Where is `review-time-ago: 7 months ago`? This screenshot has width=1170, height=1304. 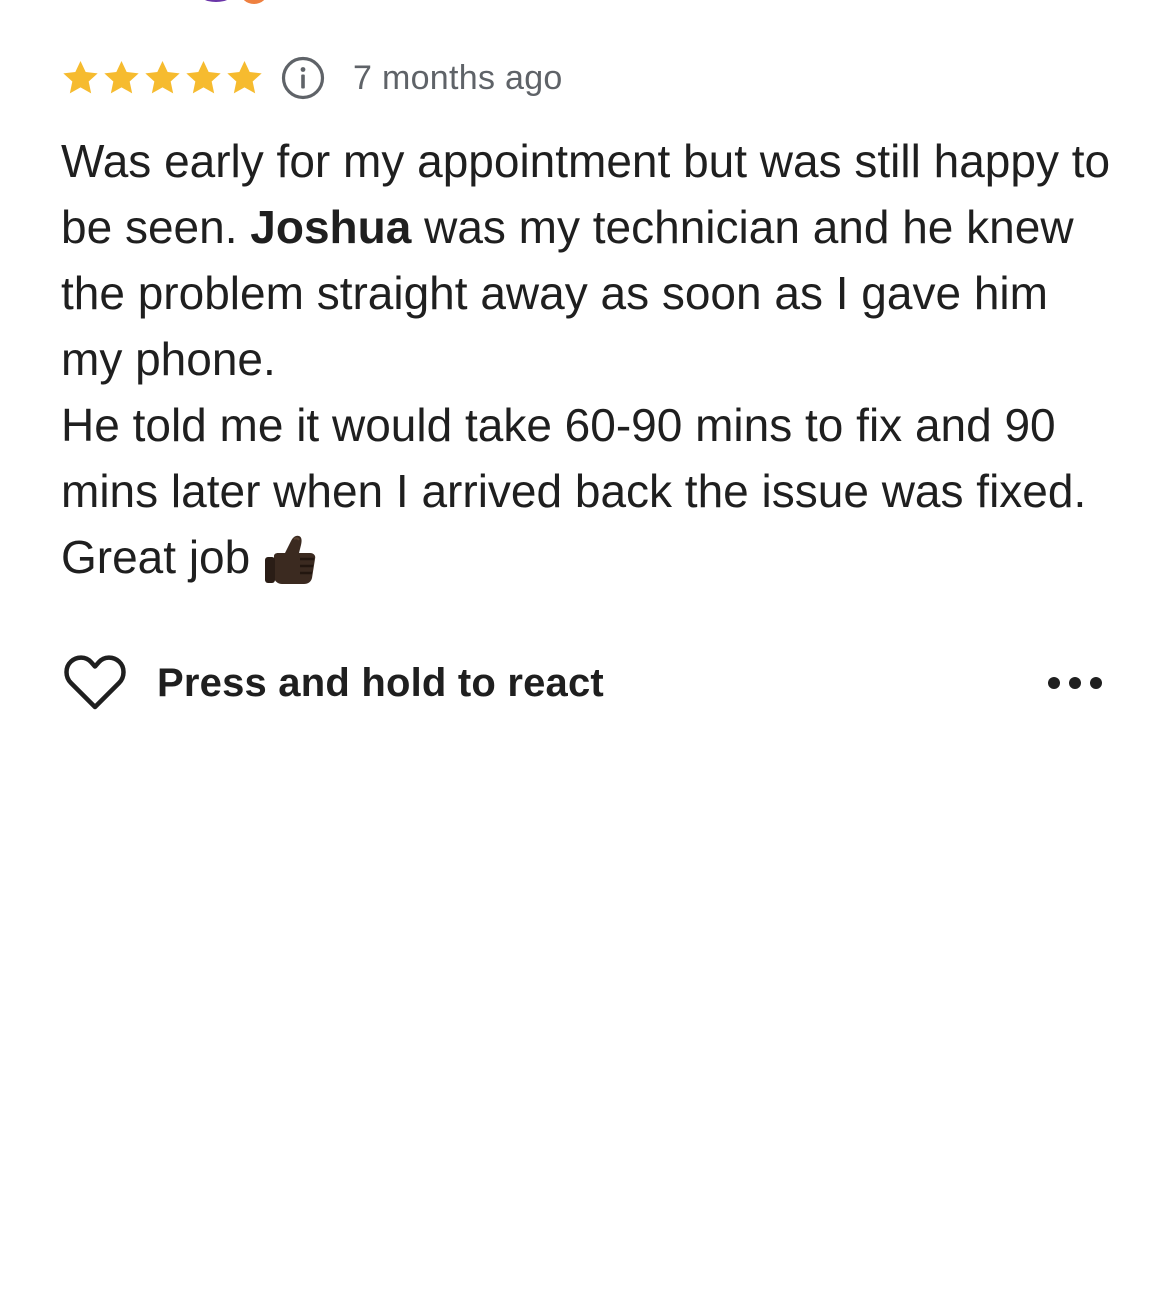 review-time-ago: 7 months ago is located at coordinates (458, 77).